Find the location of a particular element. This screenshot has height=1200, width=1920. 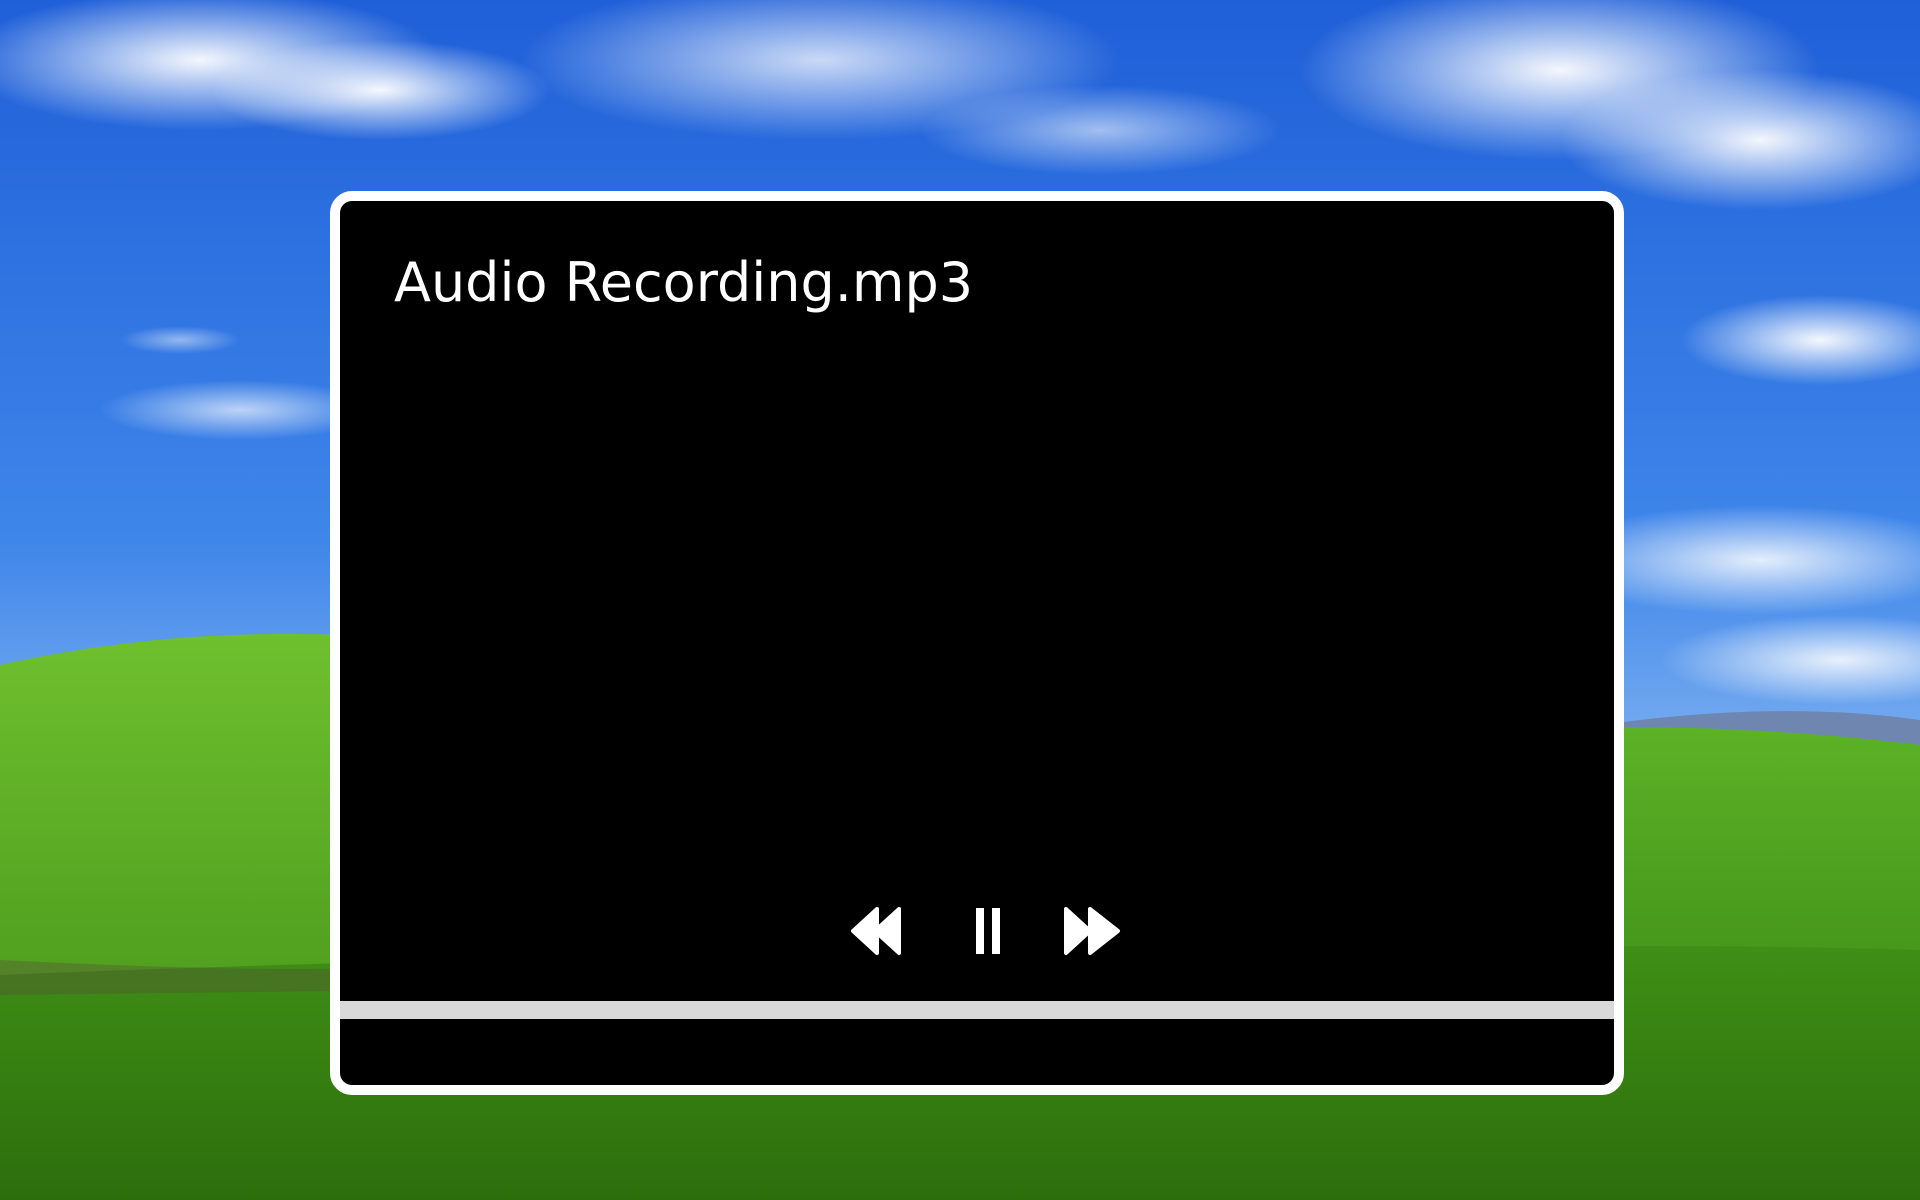

rewind-icon is located at coordinates (876, 931).